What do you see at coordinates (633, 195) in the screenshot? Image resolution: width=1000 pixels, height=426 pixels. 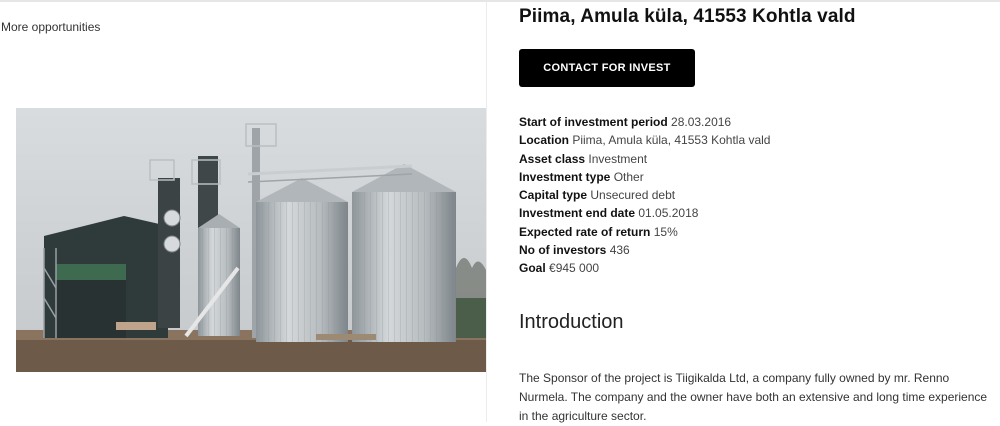 I see `detail-value: Unsecured debt` at bounding box center [633, 195].